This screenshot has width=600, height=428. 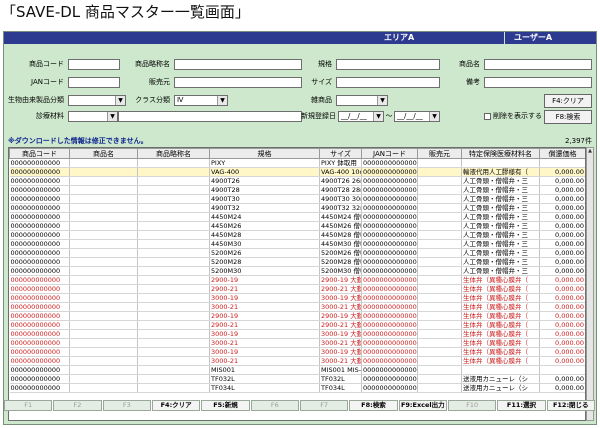 I want to click on class-select: Ⅳ ▼, so click(x=201, y=100).